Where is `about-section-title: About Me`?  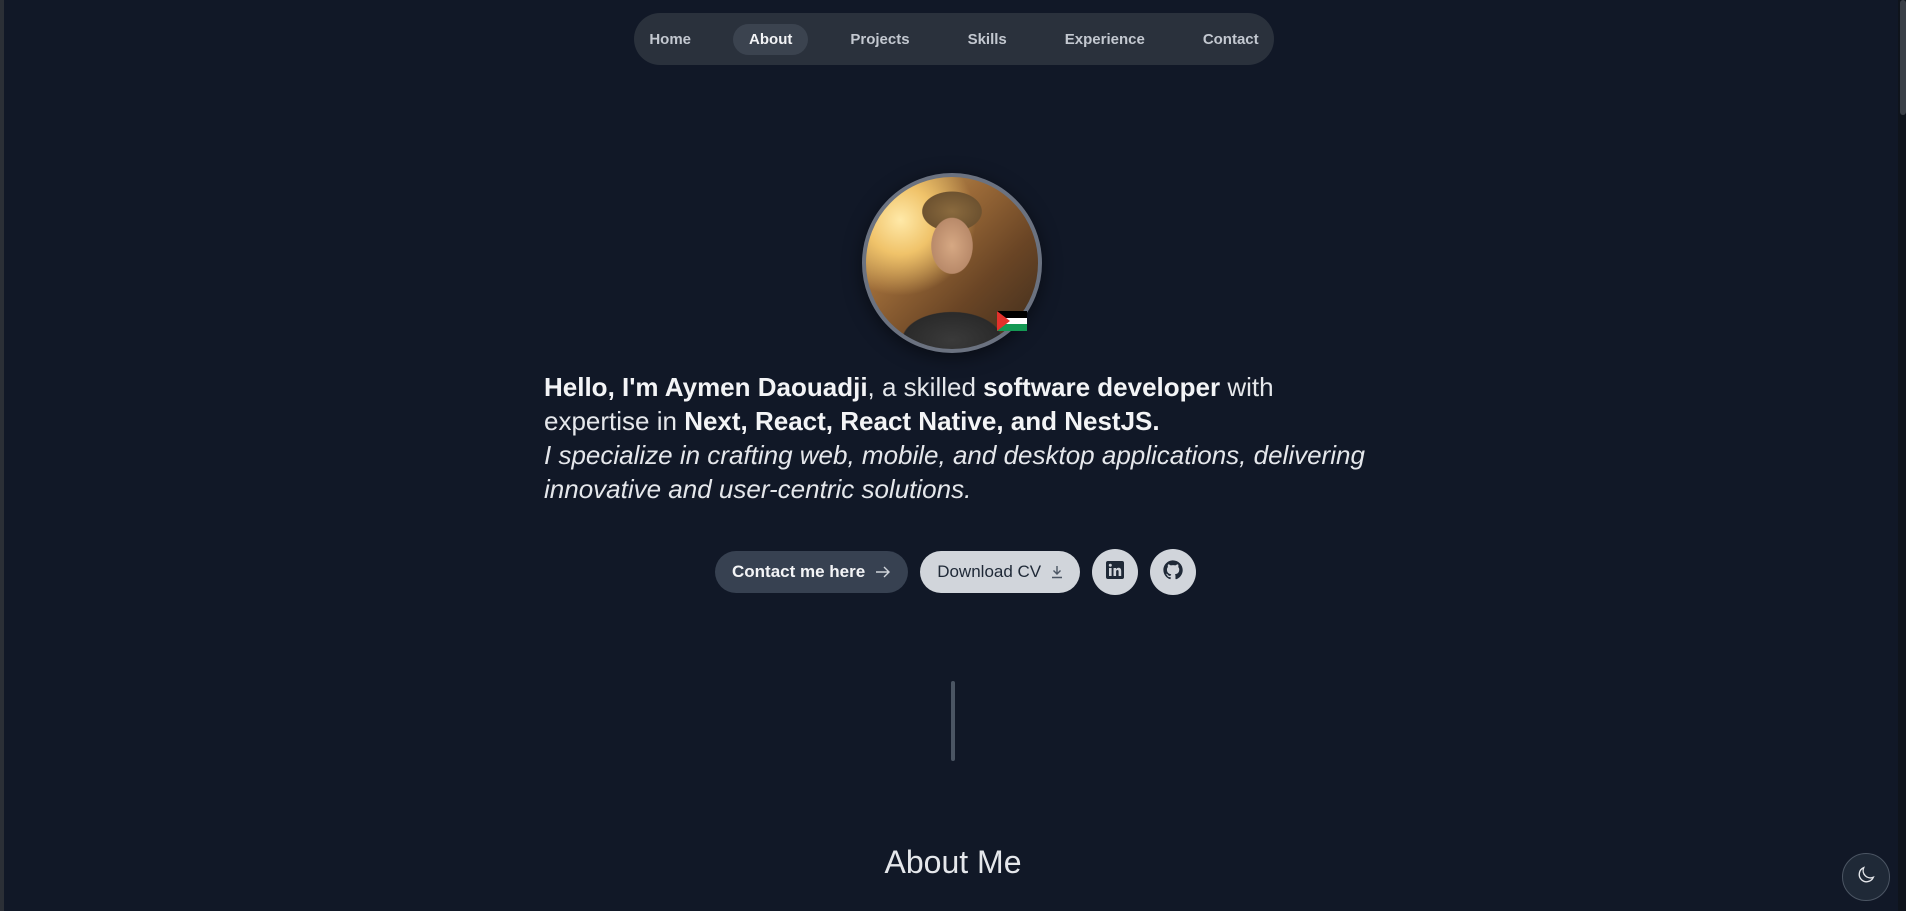
about-section-title: About Me is located at coordinates (953, 862).